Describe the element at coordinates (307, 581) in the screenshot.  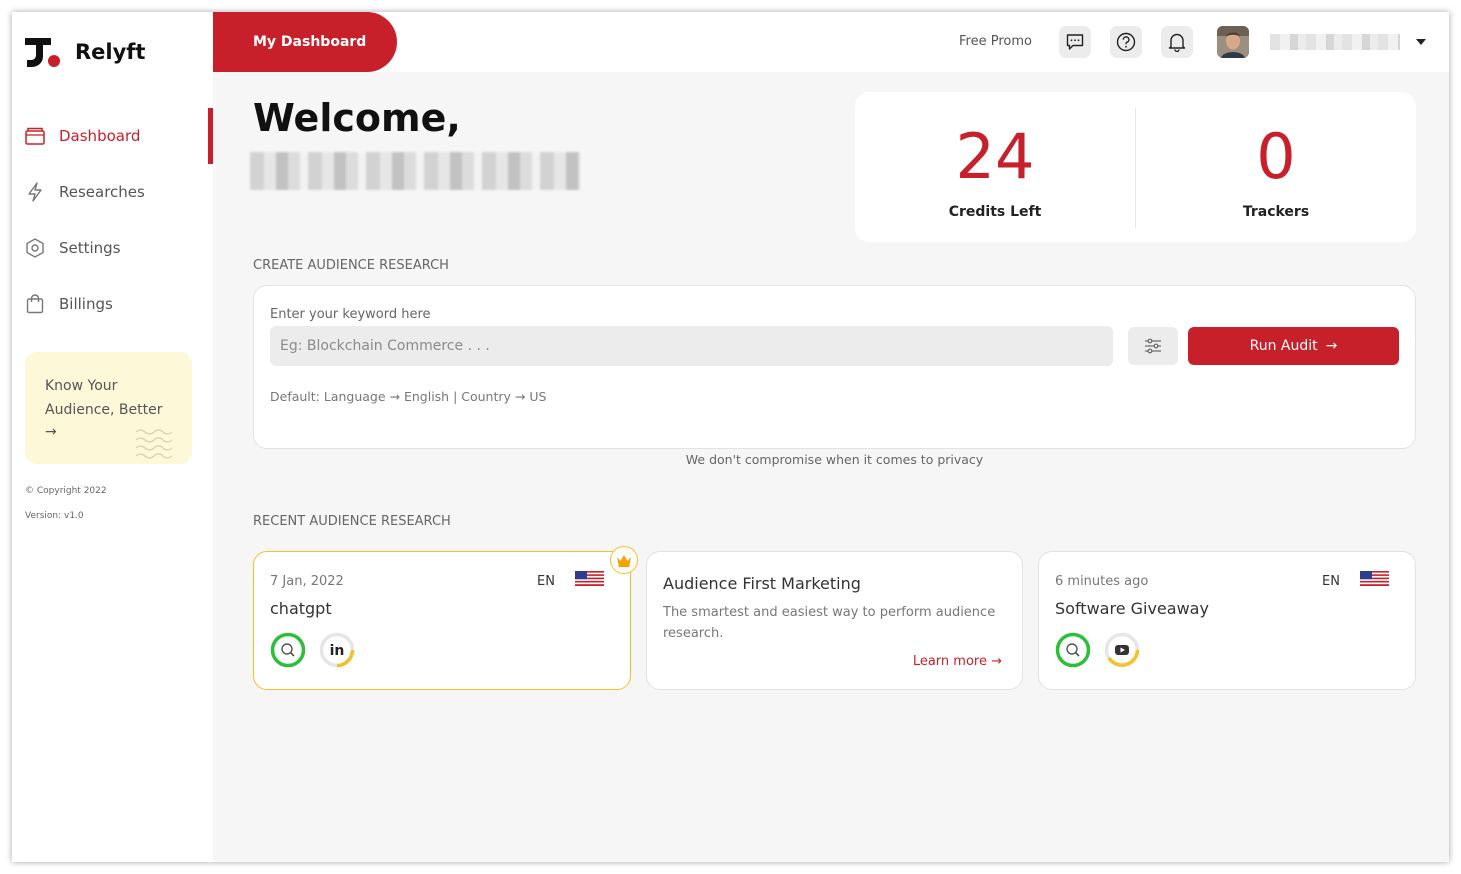
I see `research-date: 7 Jan, 2022` at that location.